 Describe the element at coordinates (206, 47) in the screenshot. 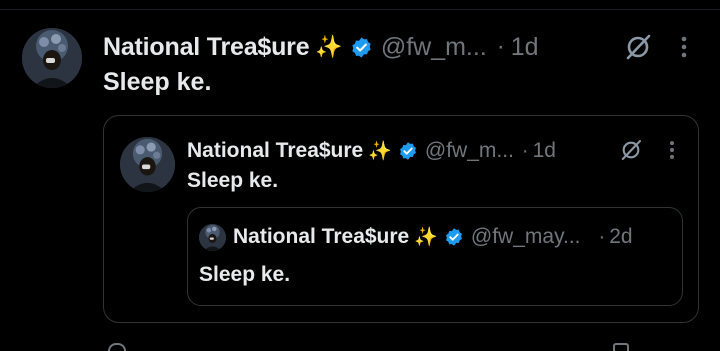

I see `author-name: National Trea$ure` at that location.